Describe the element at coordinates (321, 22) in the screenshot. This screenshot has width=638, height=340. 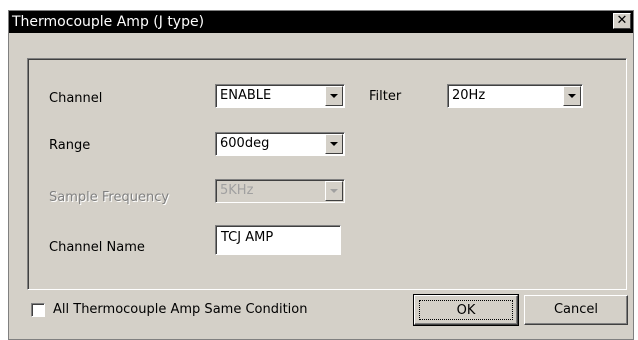
I see `title-bar: Thermocouple Amp (J type) ✕` at that location.